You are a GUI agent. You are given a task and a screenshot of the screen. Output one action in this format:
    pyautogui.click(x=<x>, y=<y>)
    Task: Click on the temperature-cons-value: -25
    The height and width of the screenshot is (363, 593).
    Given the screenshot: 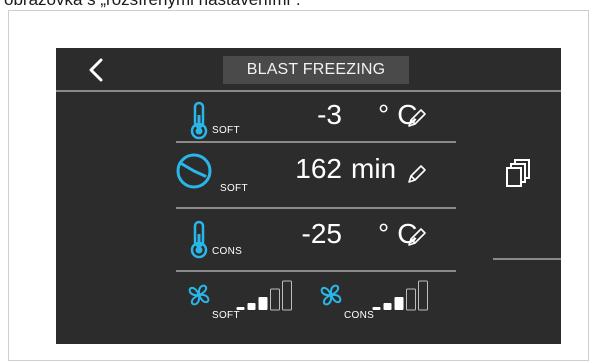 What is the action you would take?
    pyautogui.click(x=321, y=233)
    